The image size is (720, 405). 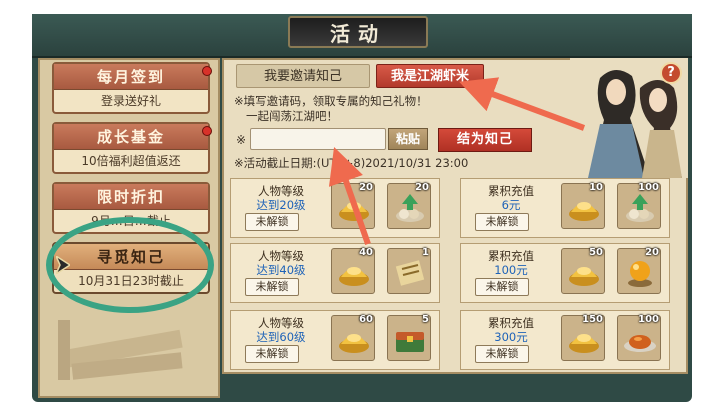 I want to click on menu-item-monthly-signin: 每月签到 登录送好礼, so click(x=132, y=88).